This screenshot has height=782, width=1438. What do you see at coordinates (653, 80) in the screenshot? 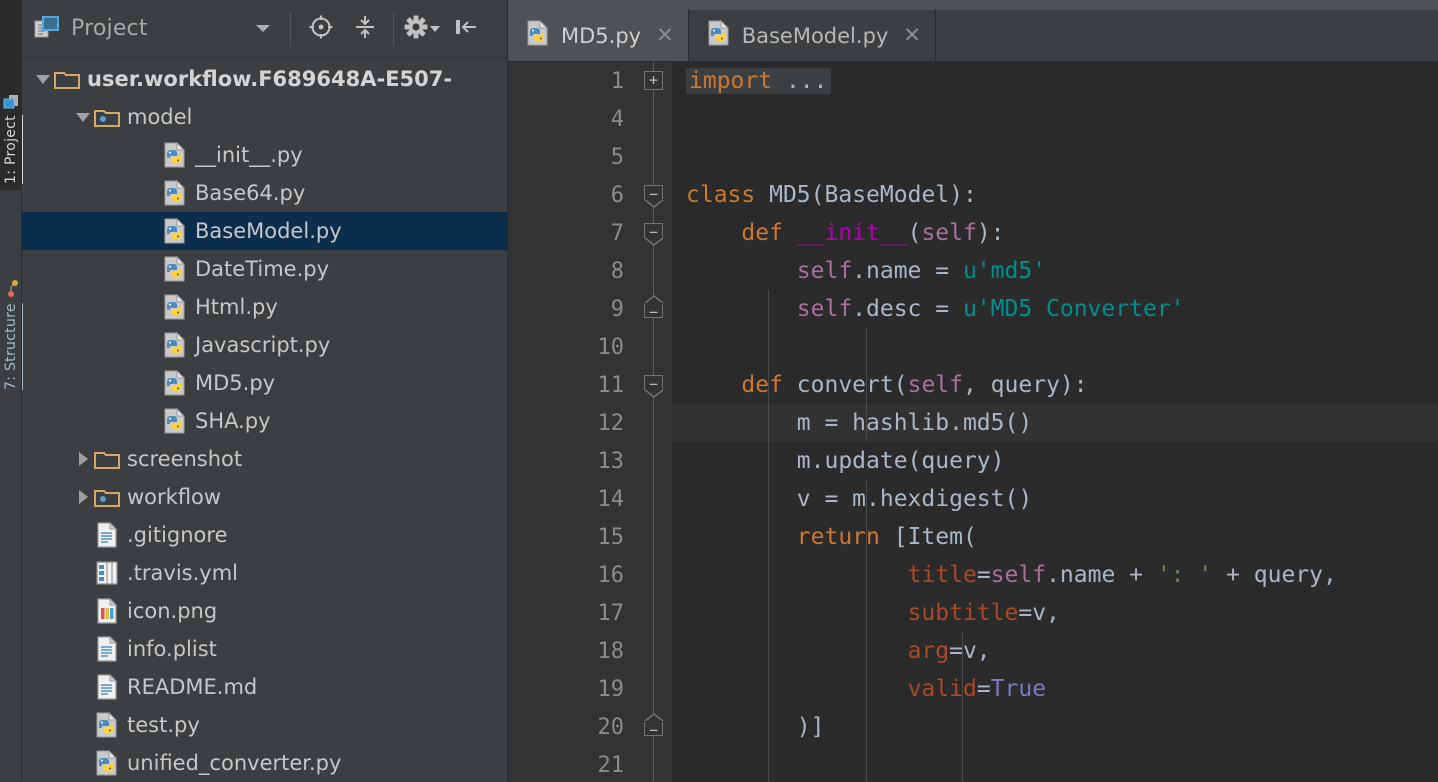
I see `fold-expand-icon: +` at bounding box center [653, 80].